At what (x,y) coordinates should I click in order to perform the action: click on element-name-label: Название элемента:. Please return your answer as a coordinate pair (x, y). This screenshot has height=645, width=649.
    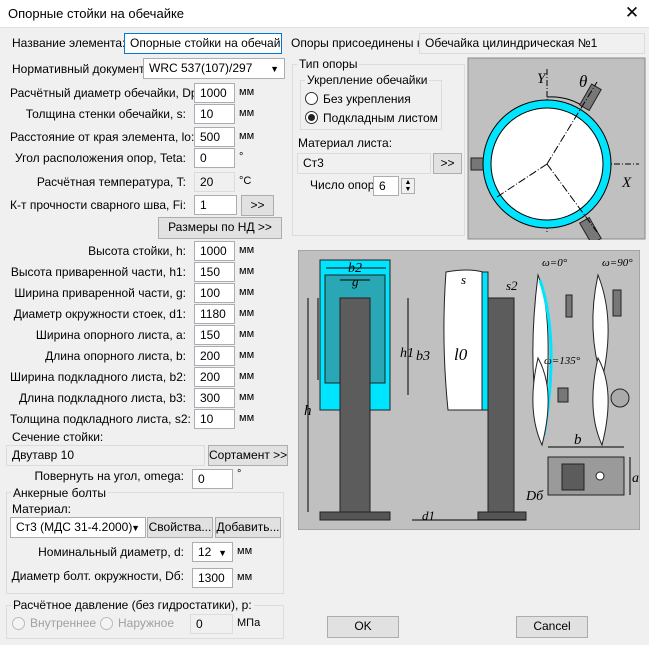
    Looking at the image, I should click on (69, 43).